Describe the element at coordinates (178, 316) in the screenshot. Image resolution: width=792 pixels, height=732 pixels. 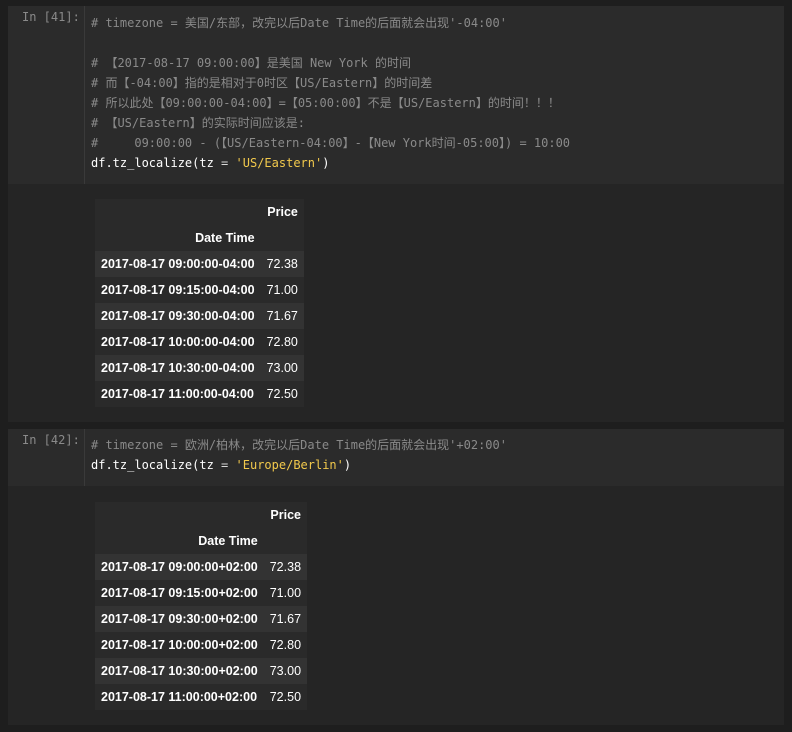
I see `row-index: 2017-08-17 09:30:00-04:00` at that location.